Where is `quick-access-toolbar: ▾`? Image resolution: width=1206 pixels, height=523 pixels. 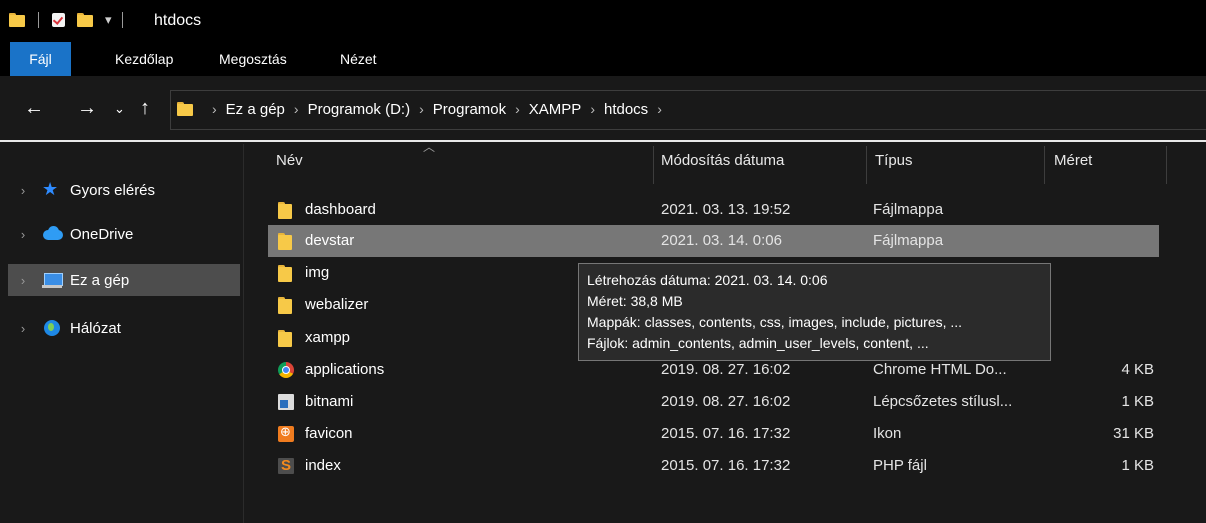 quick-access-toolbar: ▾ is located at coordinates (66, 20).